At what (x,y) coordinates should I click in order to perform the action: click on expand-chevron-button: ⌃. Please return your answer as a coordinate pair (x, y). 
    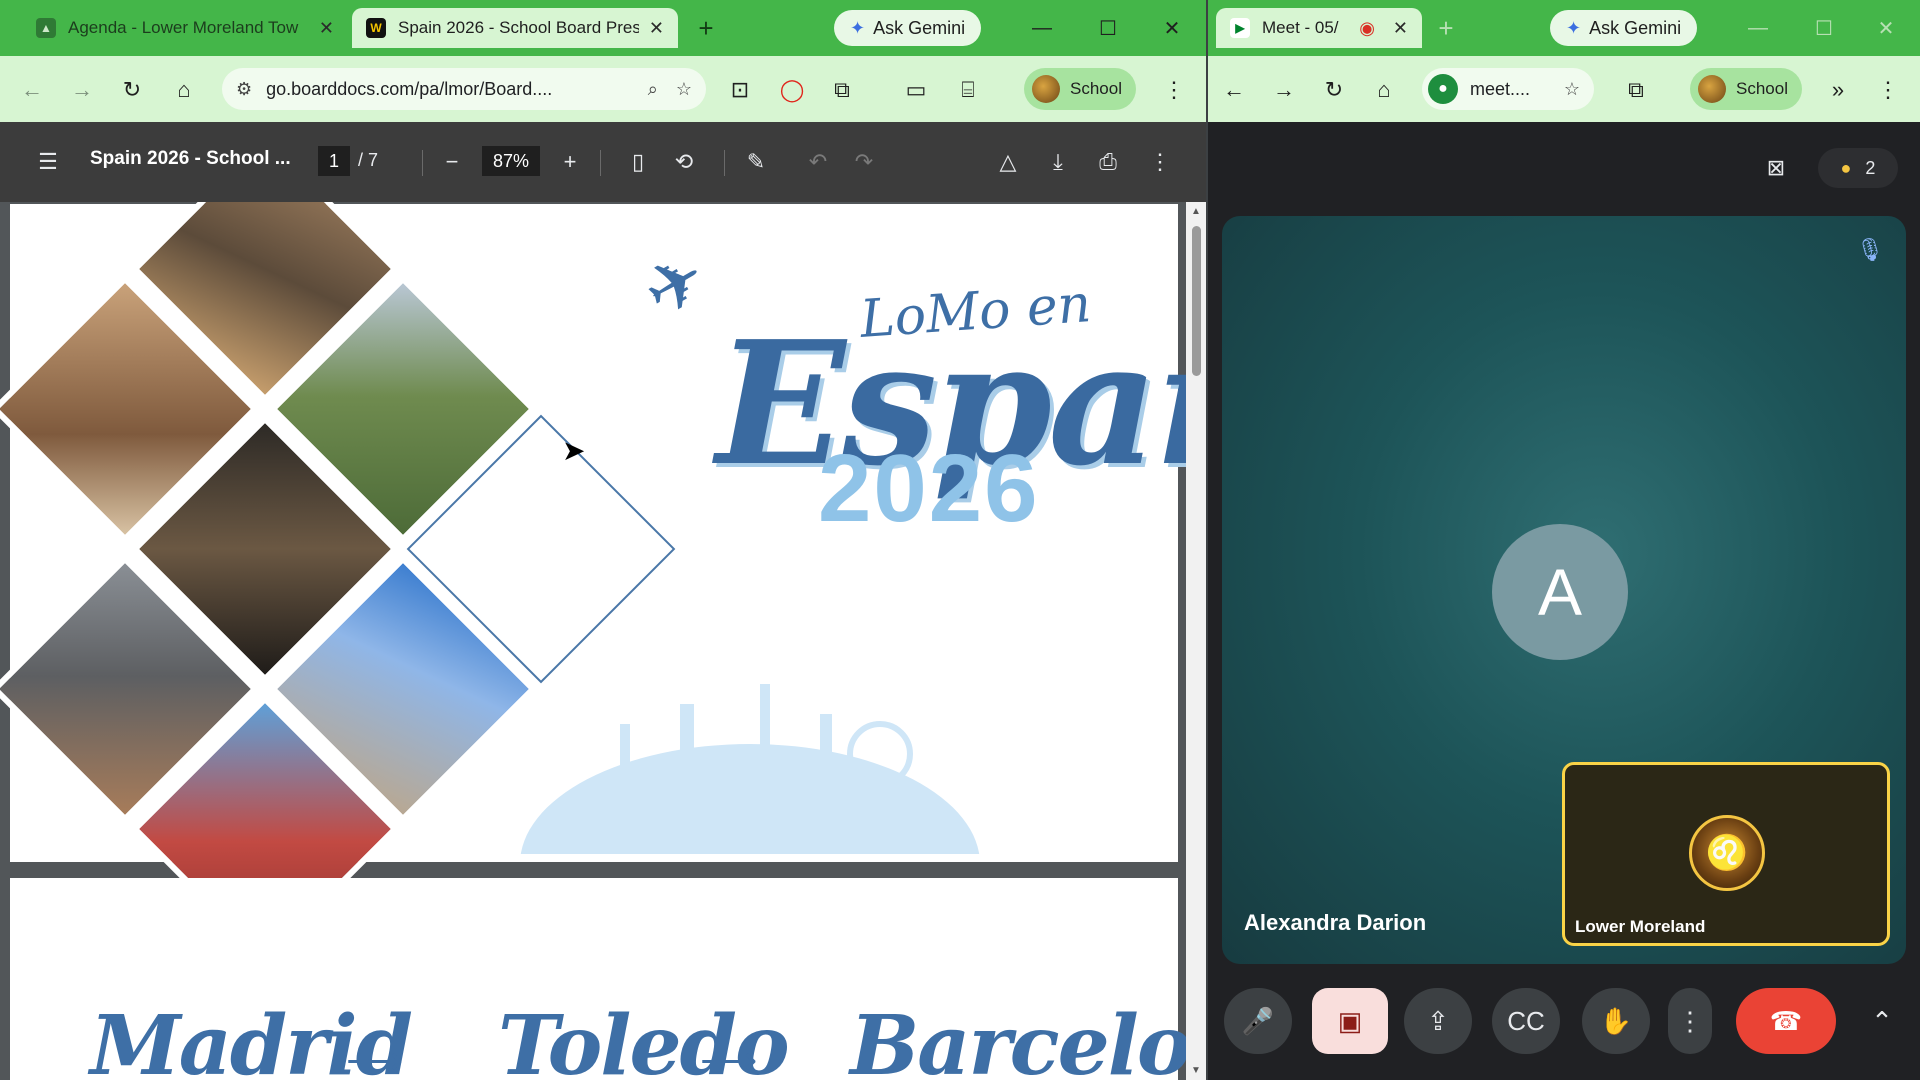
    Looking at the image, I should click on (1882, 1021).